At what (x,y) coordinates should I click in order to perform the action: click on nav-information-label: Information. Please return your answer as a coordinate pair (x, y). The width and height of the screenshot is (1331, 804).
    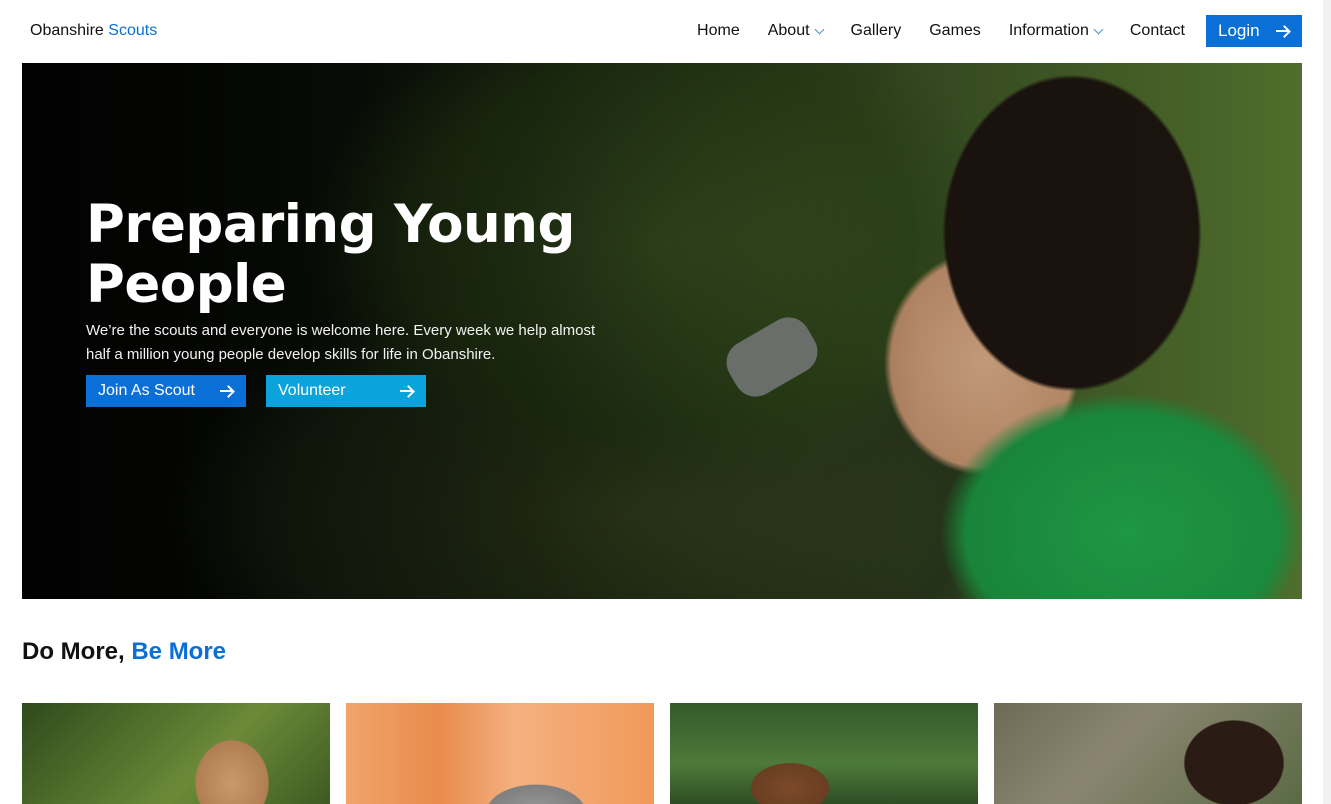
    Looking at the image, I should click on (1048, 30).